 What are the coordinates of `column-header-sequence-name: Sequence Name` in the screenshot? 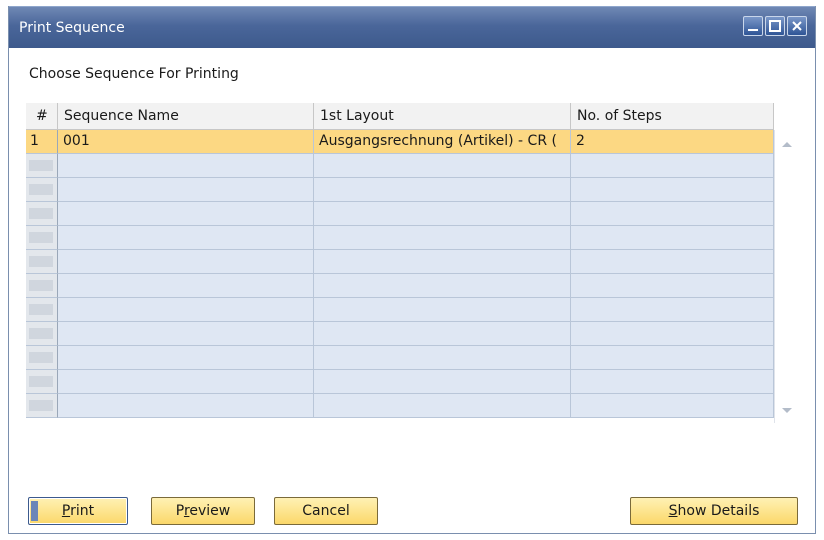 It's located at (186, 116).